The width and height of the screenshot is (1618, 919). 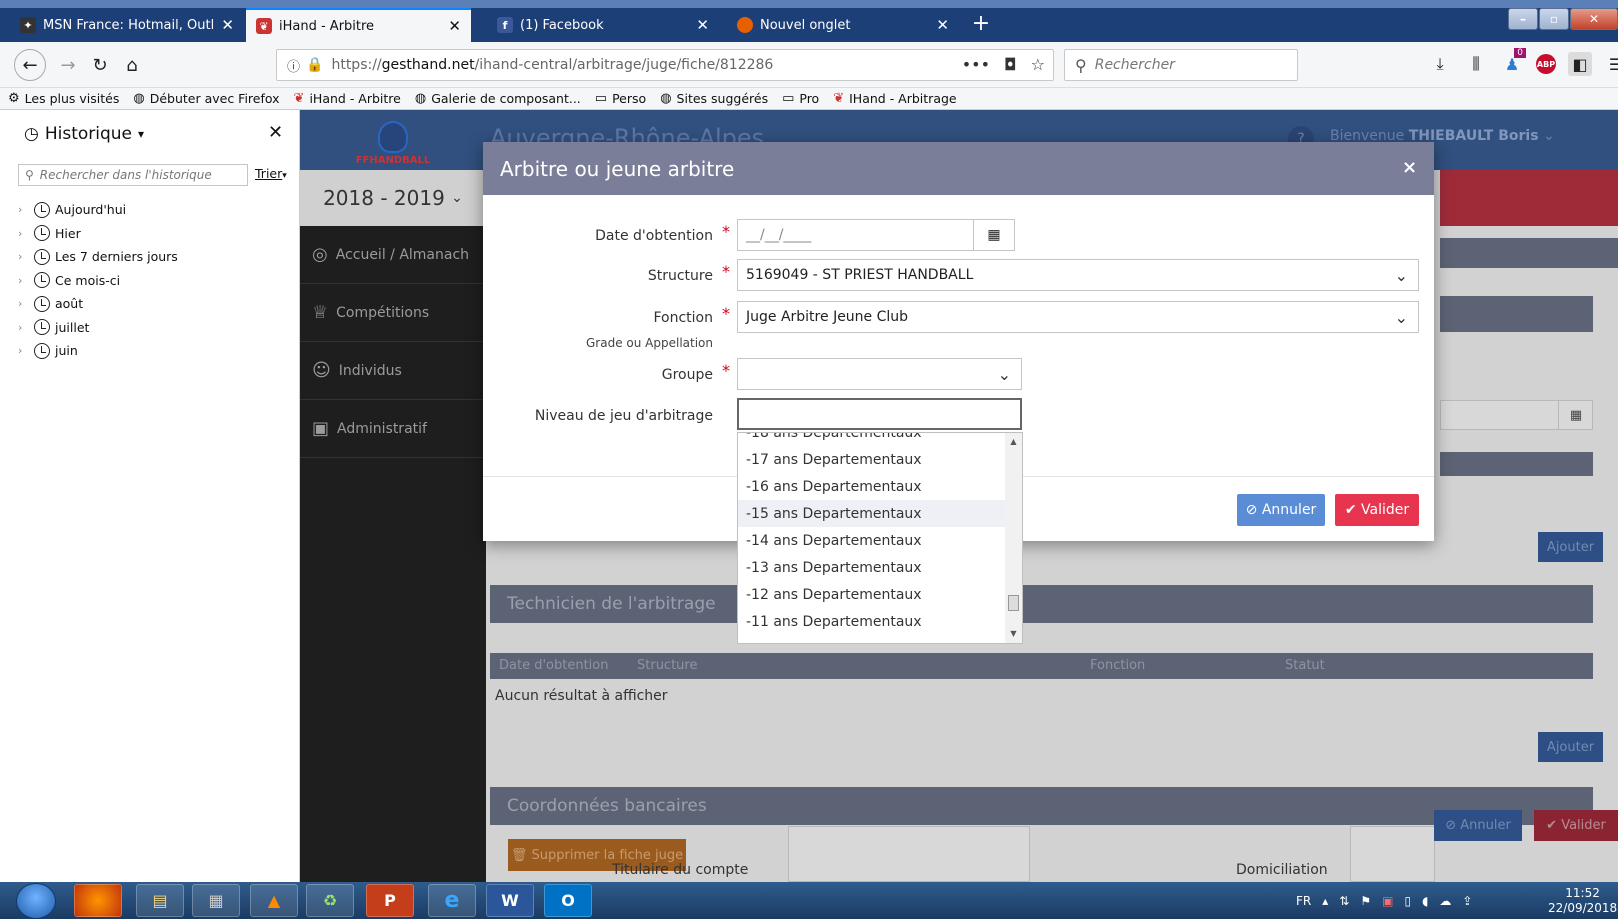 What do you see at coordinates (1078, 275) in the screenshot?
I see `structure-select: 5169049 - ST PRIEST HANDBALL ⌄` at bounding box center [1078, 275].